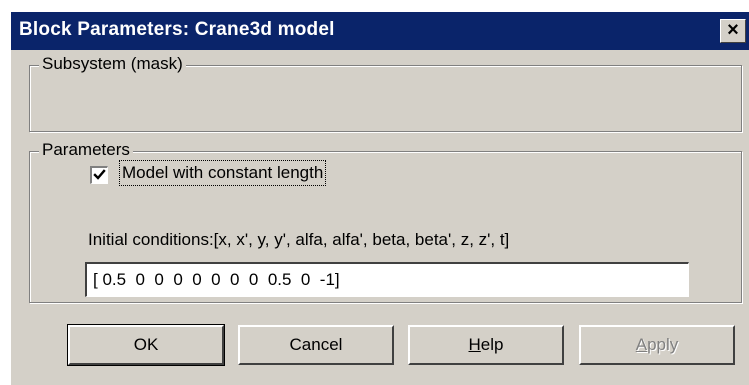  Describe the element at coordinates (146, 345) in the screenshot. I see `ok-button: OK` at that location.